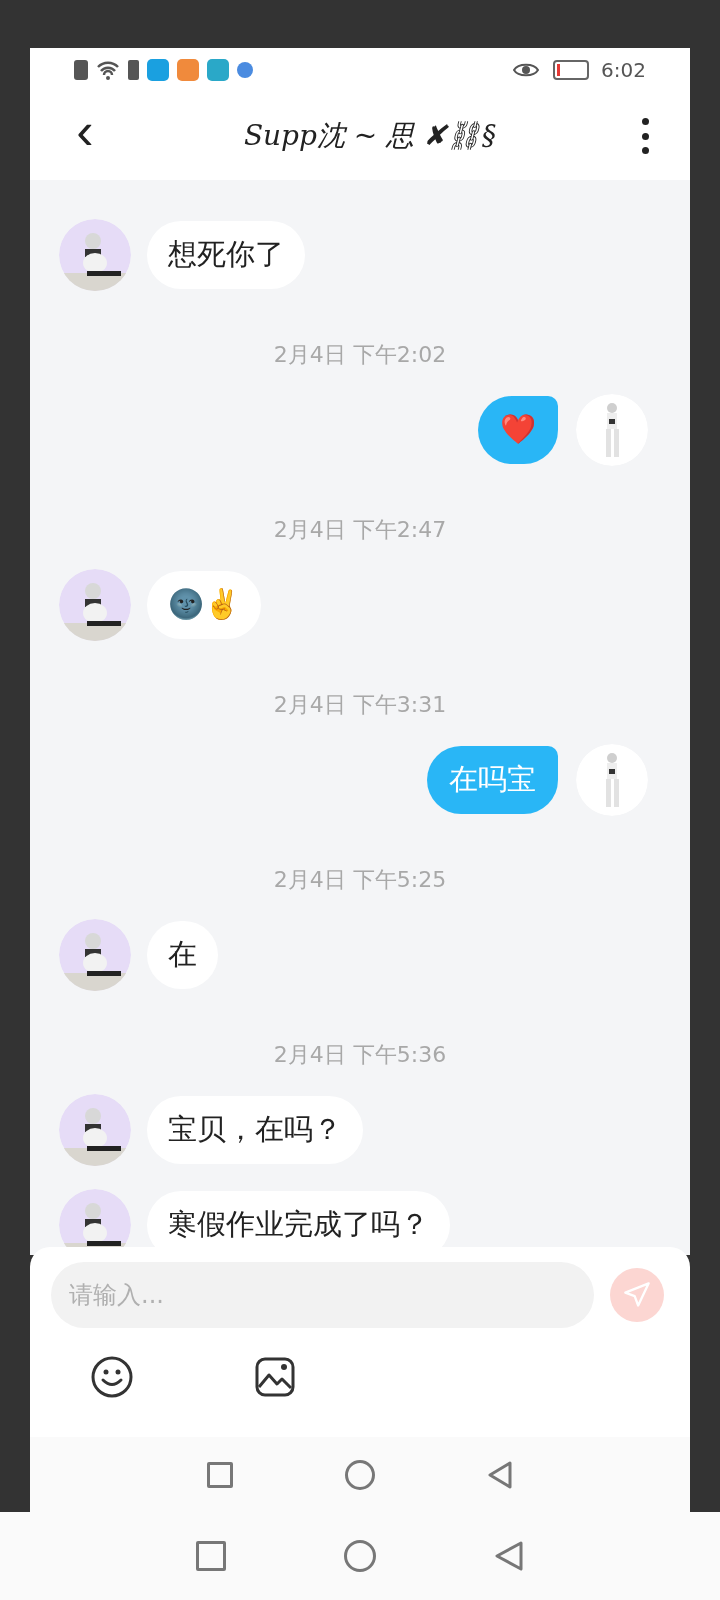  What do you see at coordinates (85, 131) in the screenshot?
I see `back-button: ‹` at bounding box center [85, 131].